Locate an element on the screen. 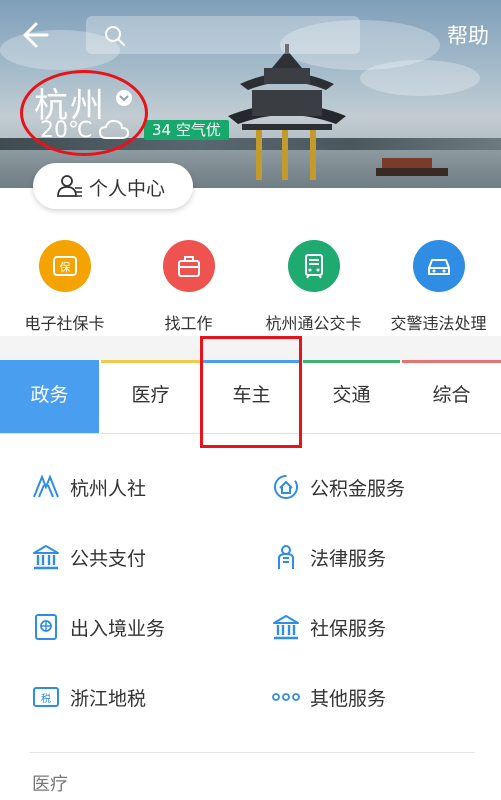  quick-service-label: 找工作 is located at coordinates (188, 323).